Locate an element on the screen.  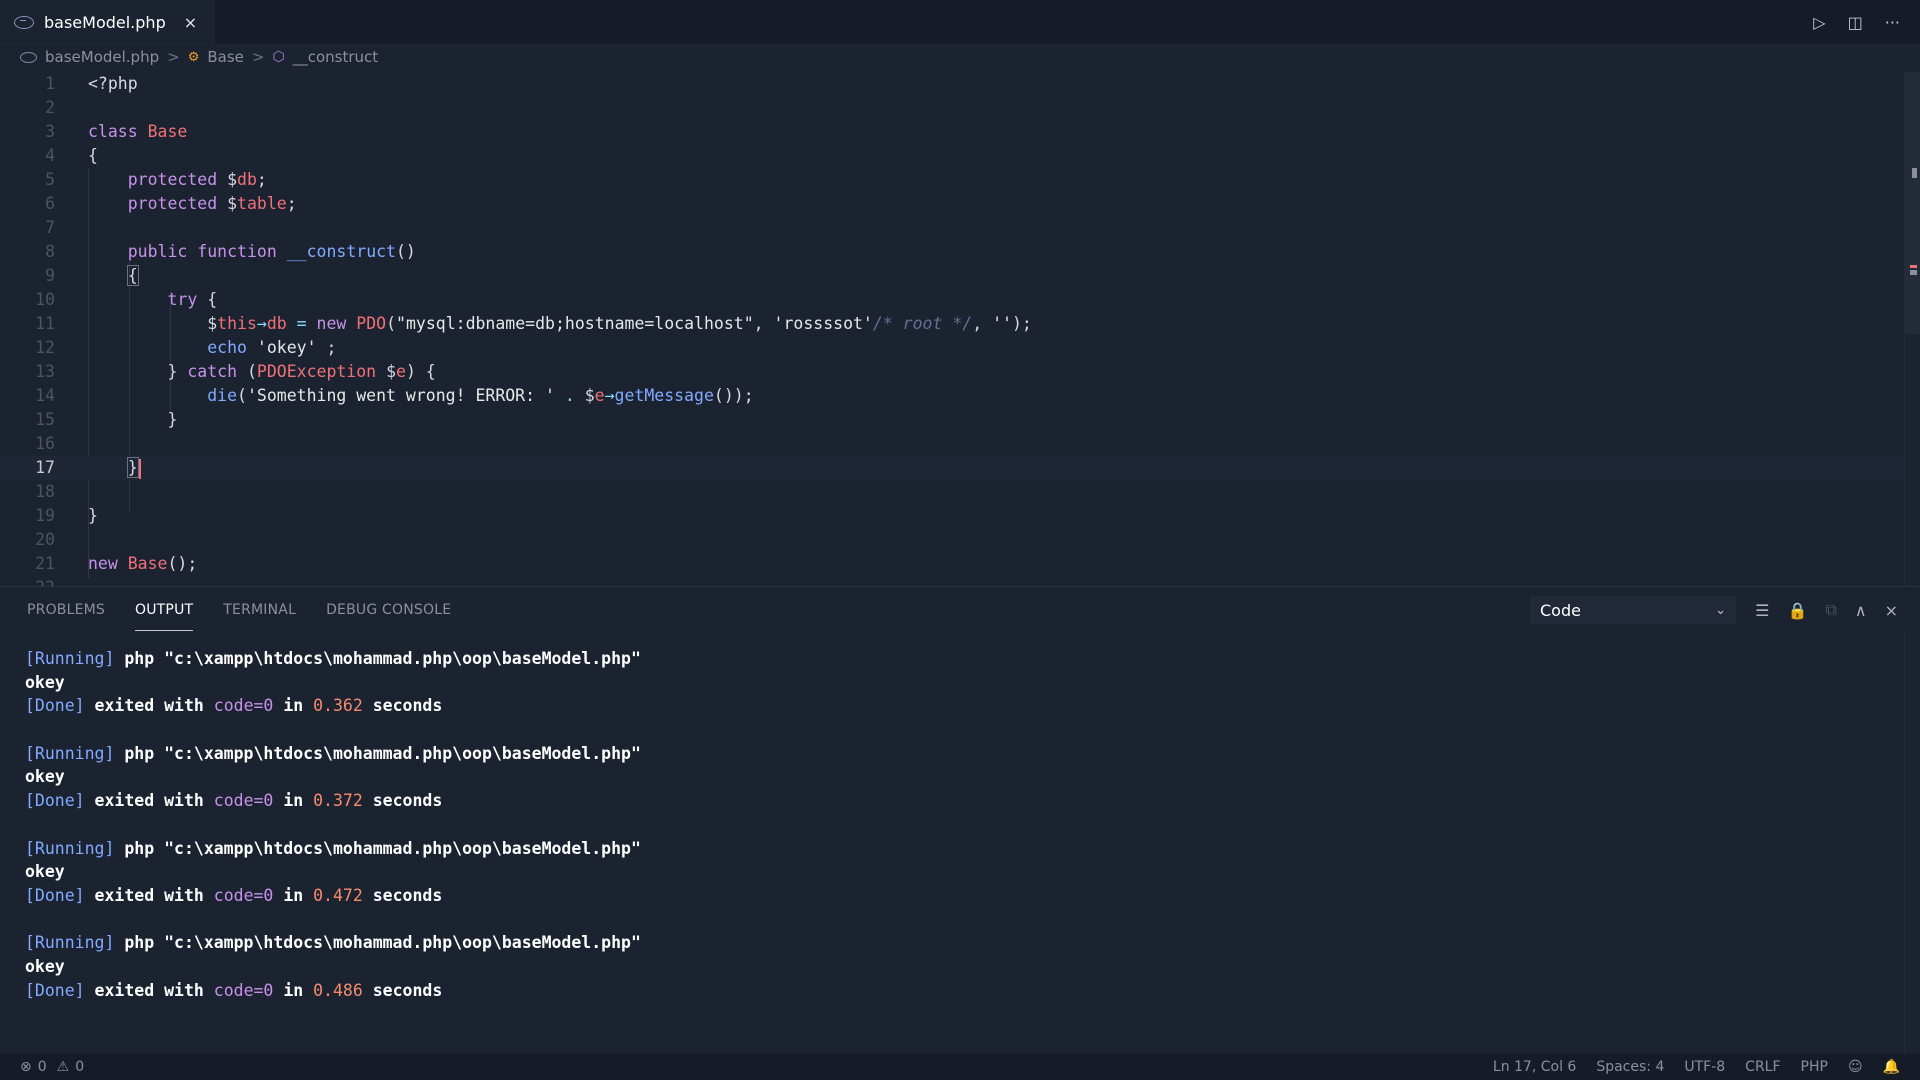
tab-output: OUTPUT is located at coordinates (164, 610).